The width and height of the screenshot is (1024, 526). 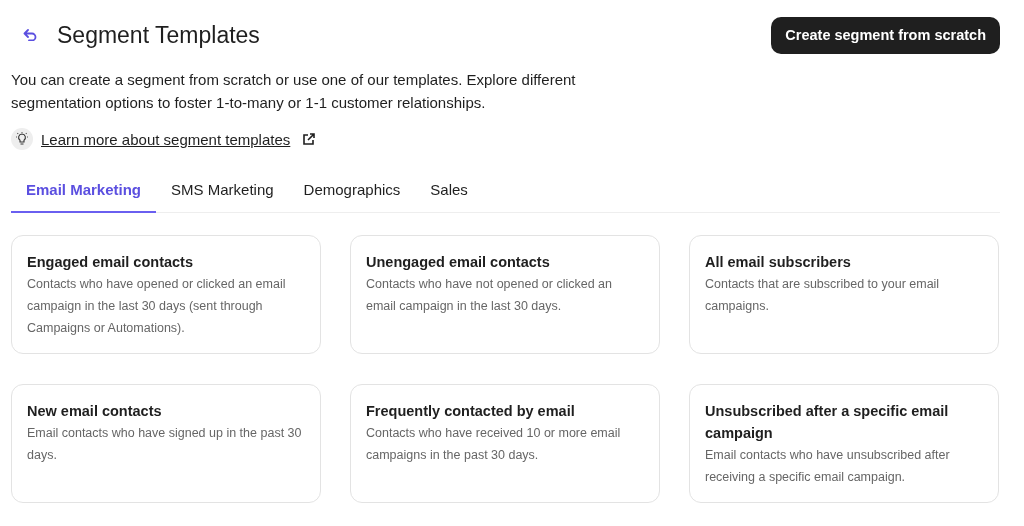 I want to click on template-card: Frequently contacted by email Contacts who have received 10 or more email campaigns in the past 30 days., so click(x=505, y=443).